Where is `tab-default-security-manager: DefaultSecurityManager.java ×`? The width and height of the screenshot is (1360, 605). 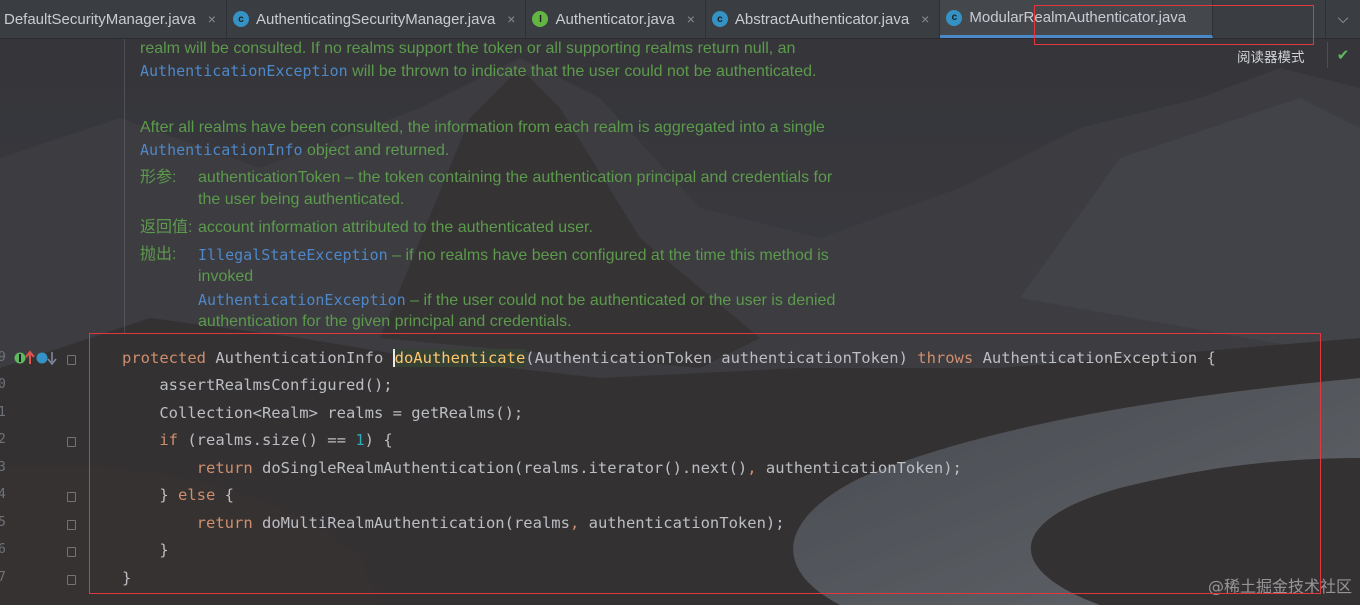 tab-default-security-manager: DefaultSecurityManager.java × is located at coordinates (113, 19).